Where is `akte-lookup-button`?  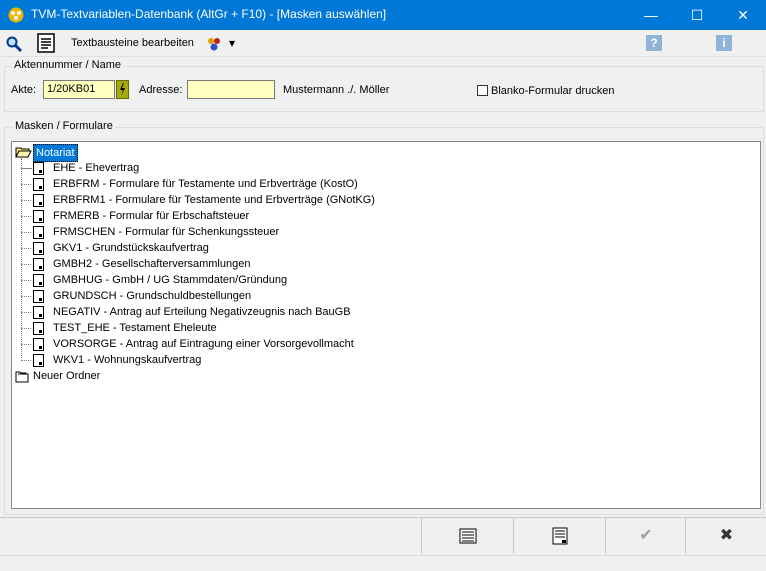 akte-lookup-button is located at coordinates (122, 89).